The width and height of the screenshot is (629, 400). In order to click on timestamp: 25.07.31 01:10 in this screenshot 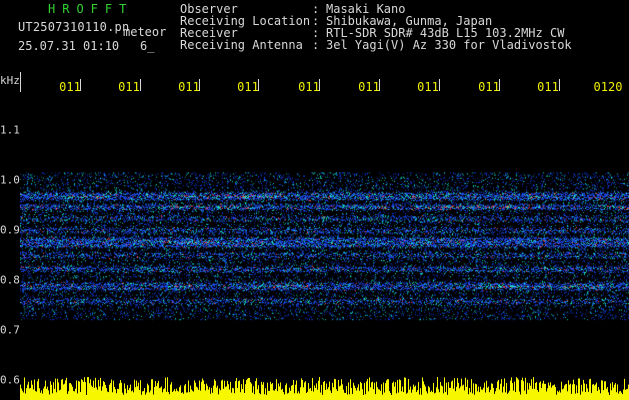, I will do `click(69, 46)`.